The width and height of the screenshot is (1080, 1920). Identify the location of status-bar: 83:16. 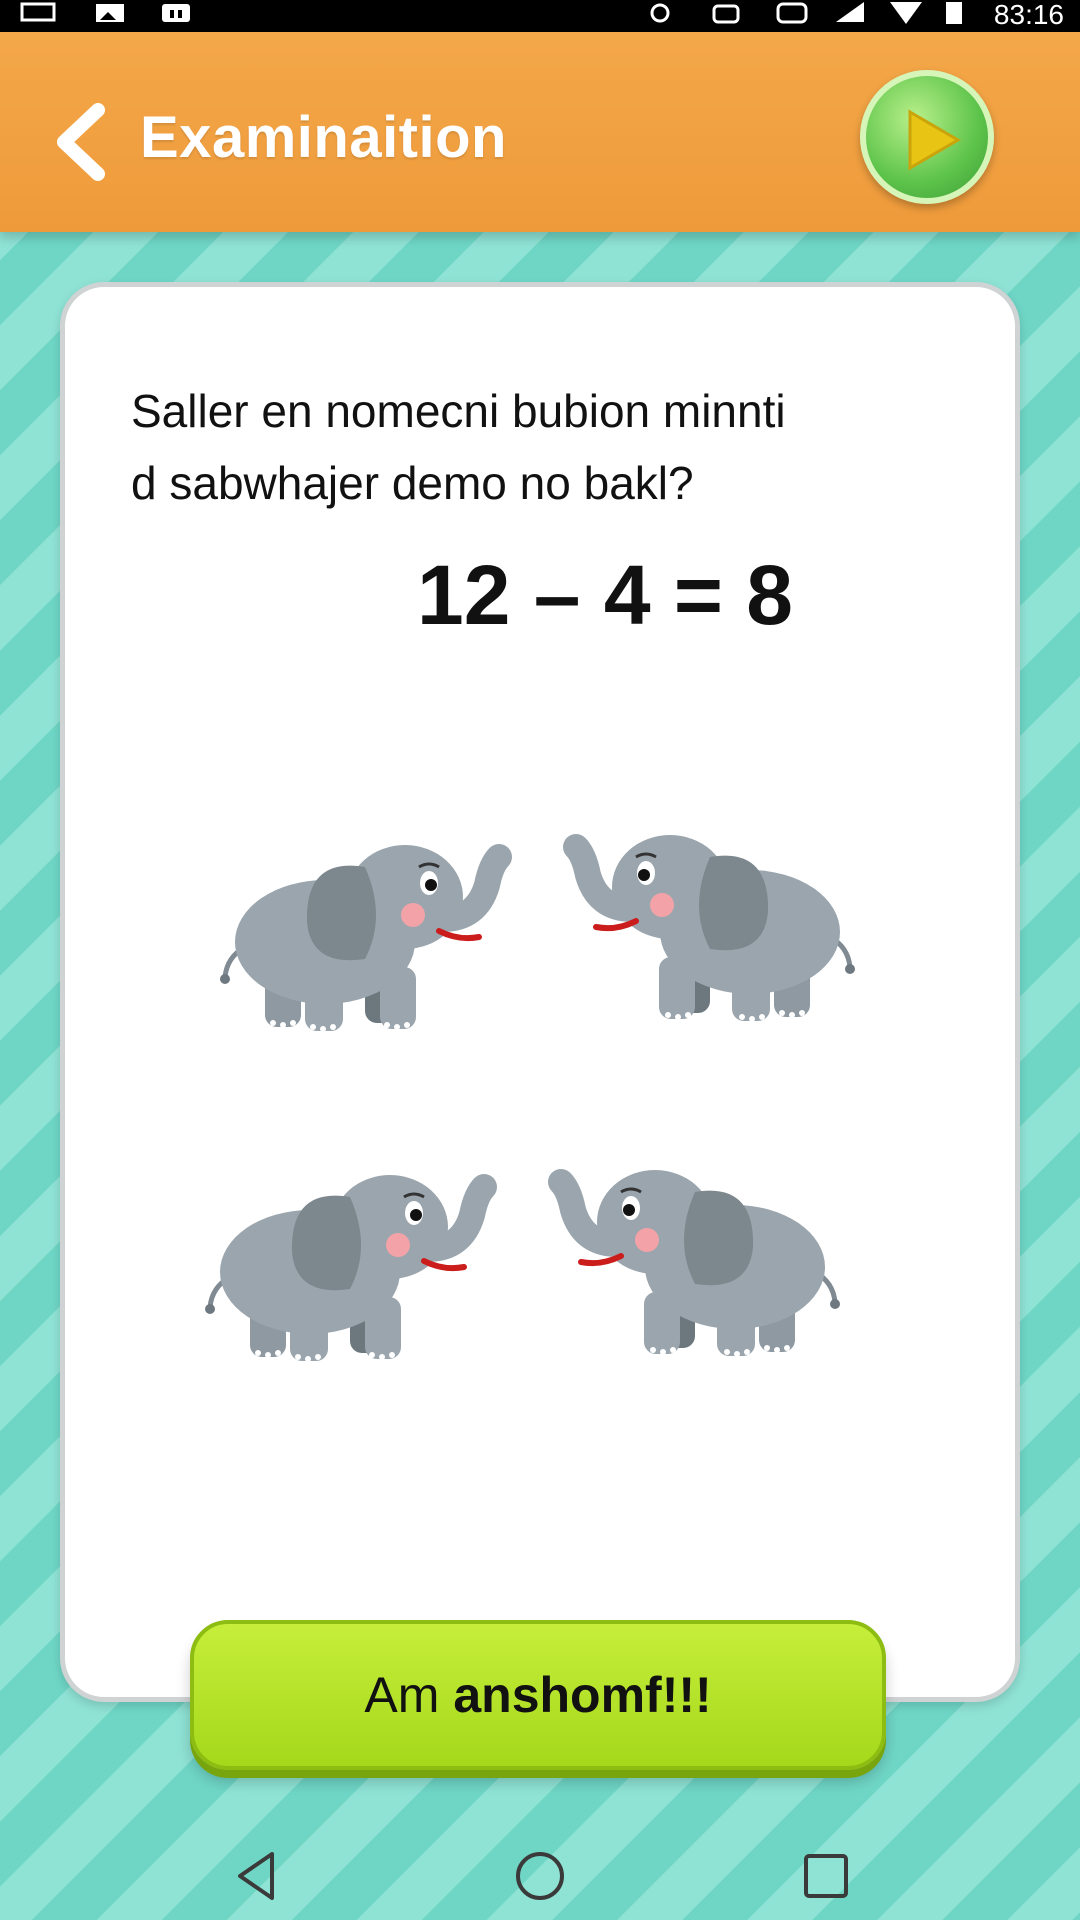
(540, 16).